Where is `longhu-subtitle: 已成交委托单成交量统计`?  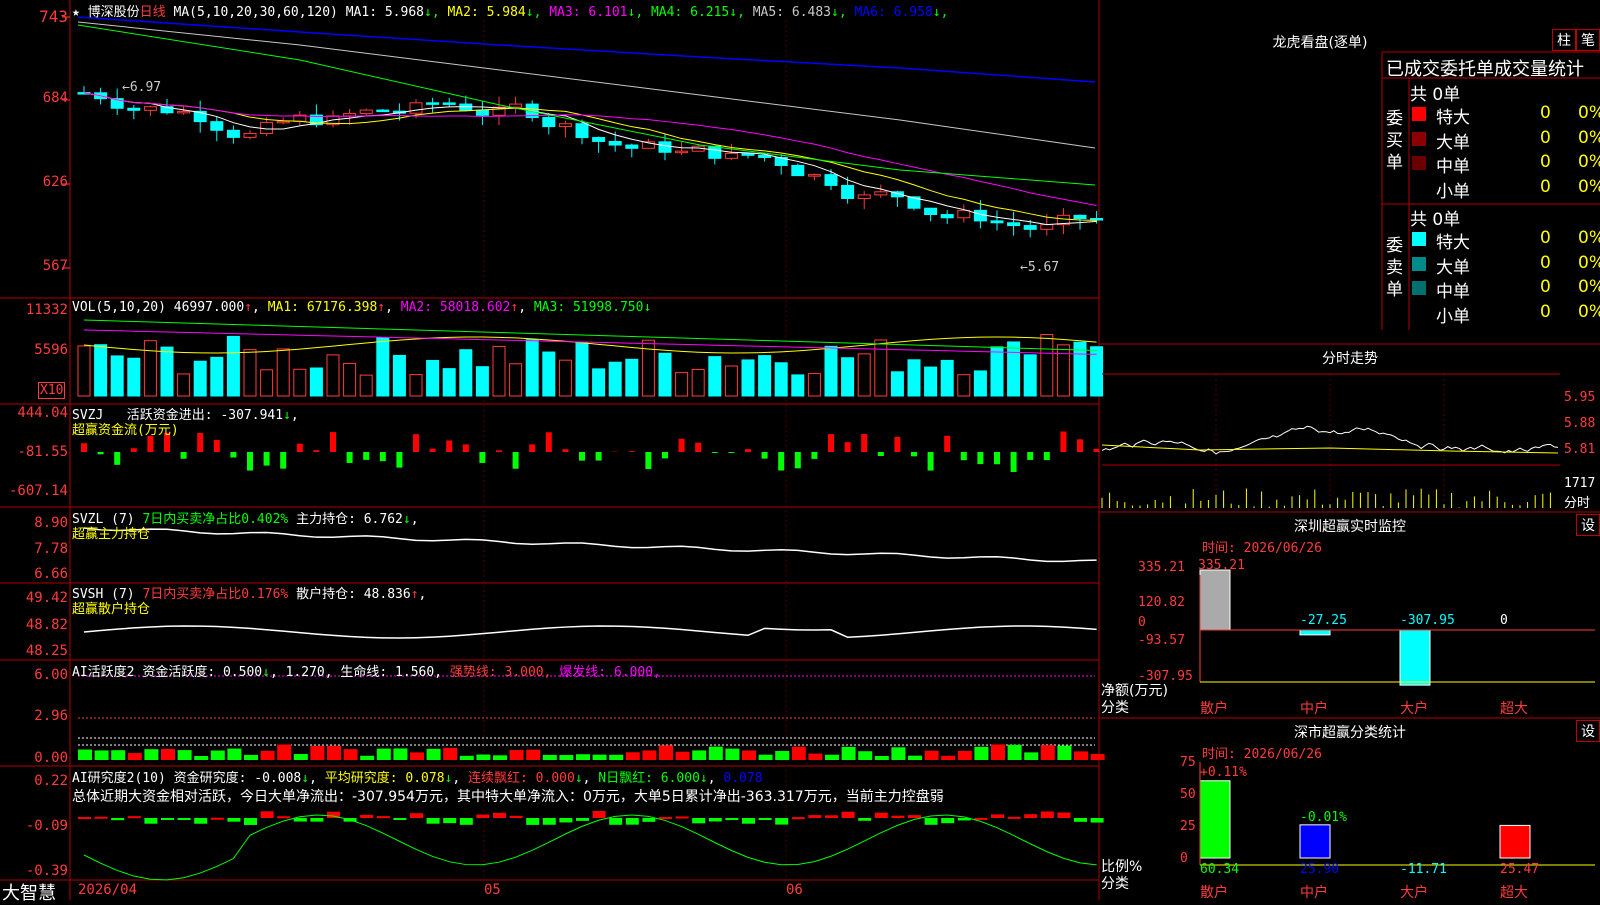 longhu-subtitle: 已成交委托单成交量统计 is located at coordinates (1485, 68).